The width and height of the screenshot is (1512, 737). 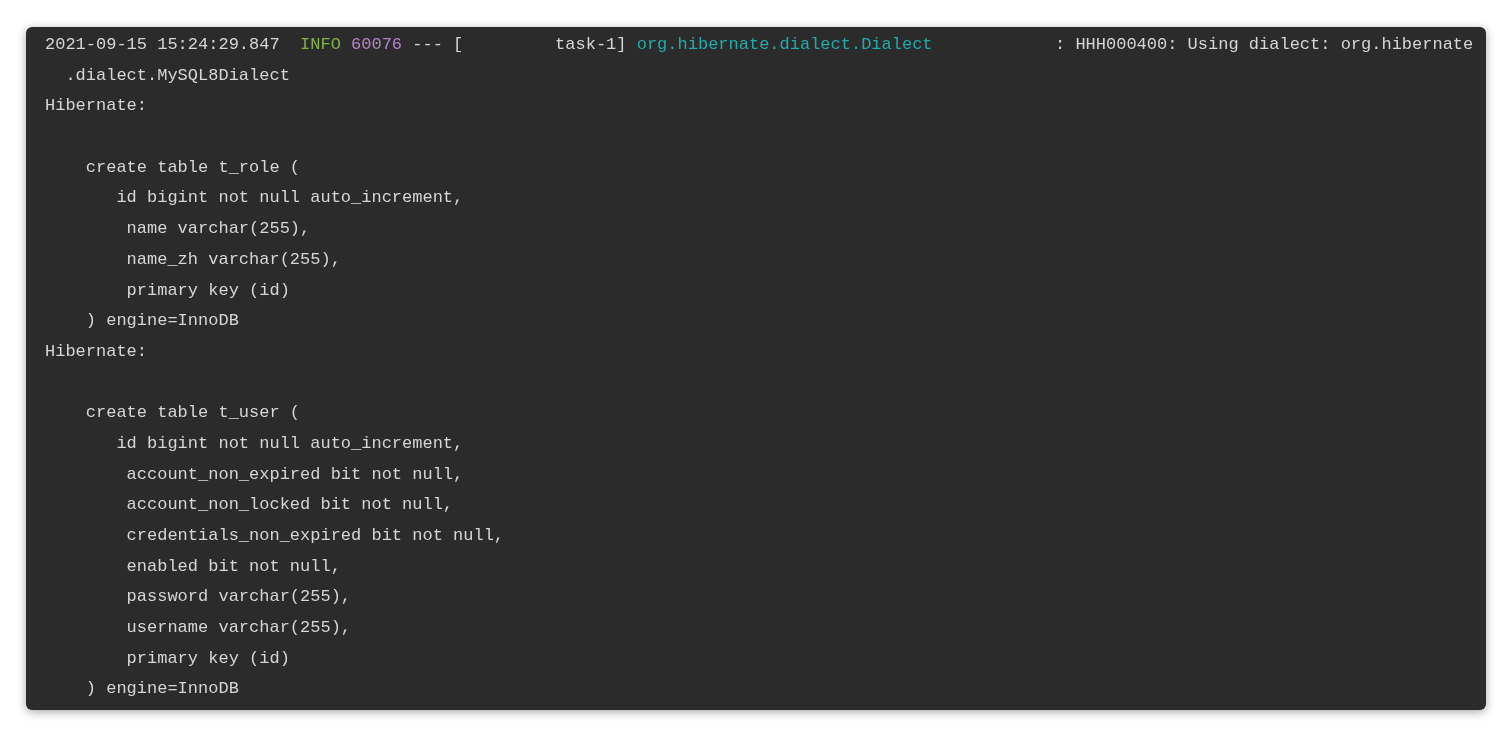 I want to click on log-text: : HHH000400: Using dialect: org.hibernate, so click(x=1264, y=44).